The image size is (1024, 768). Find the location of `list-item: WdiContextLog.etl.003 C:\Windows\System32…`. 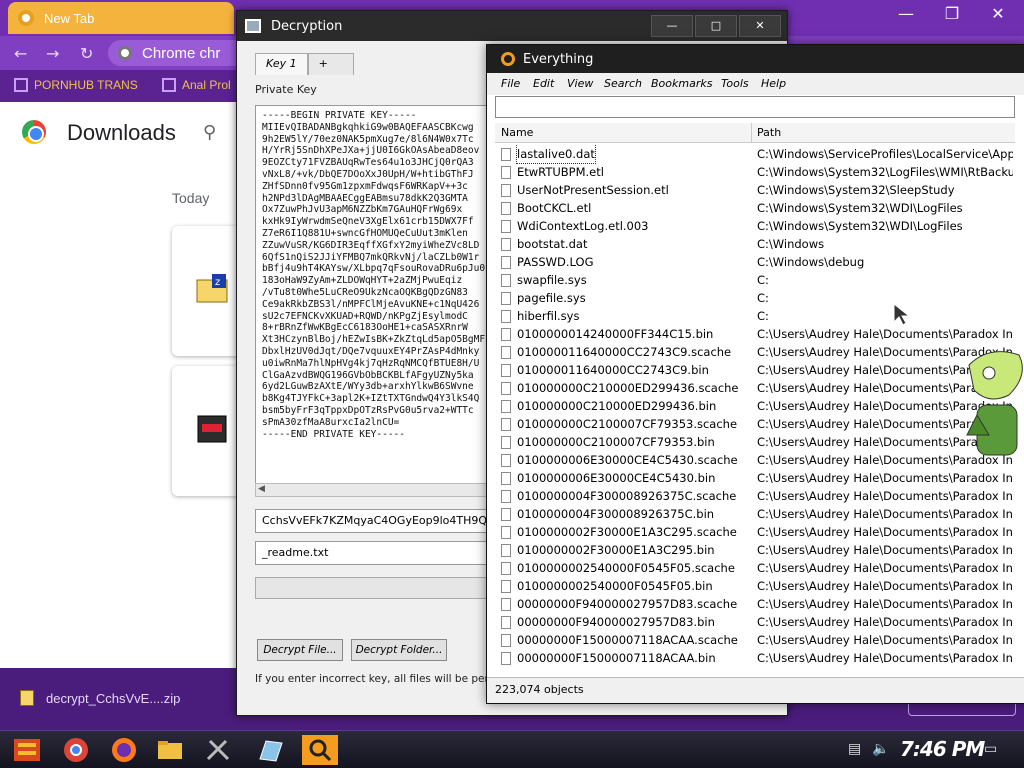

list-item: WdiContextLog.etl.003 C:\Windows\System32… is located at coordinates (755, 226).